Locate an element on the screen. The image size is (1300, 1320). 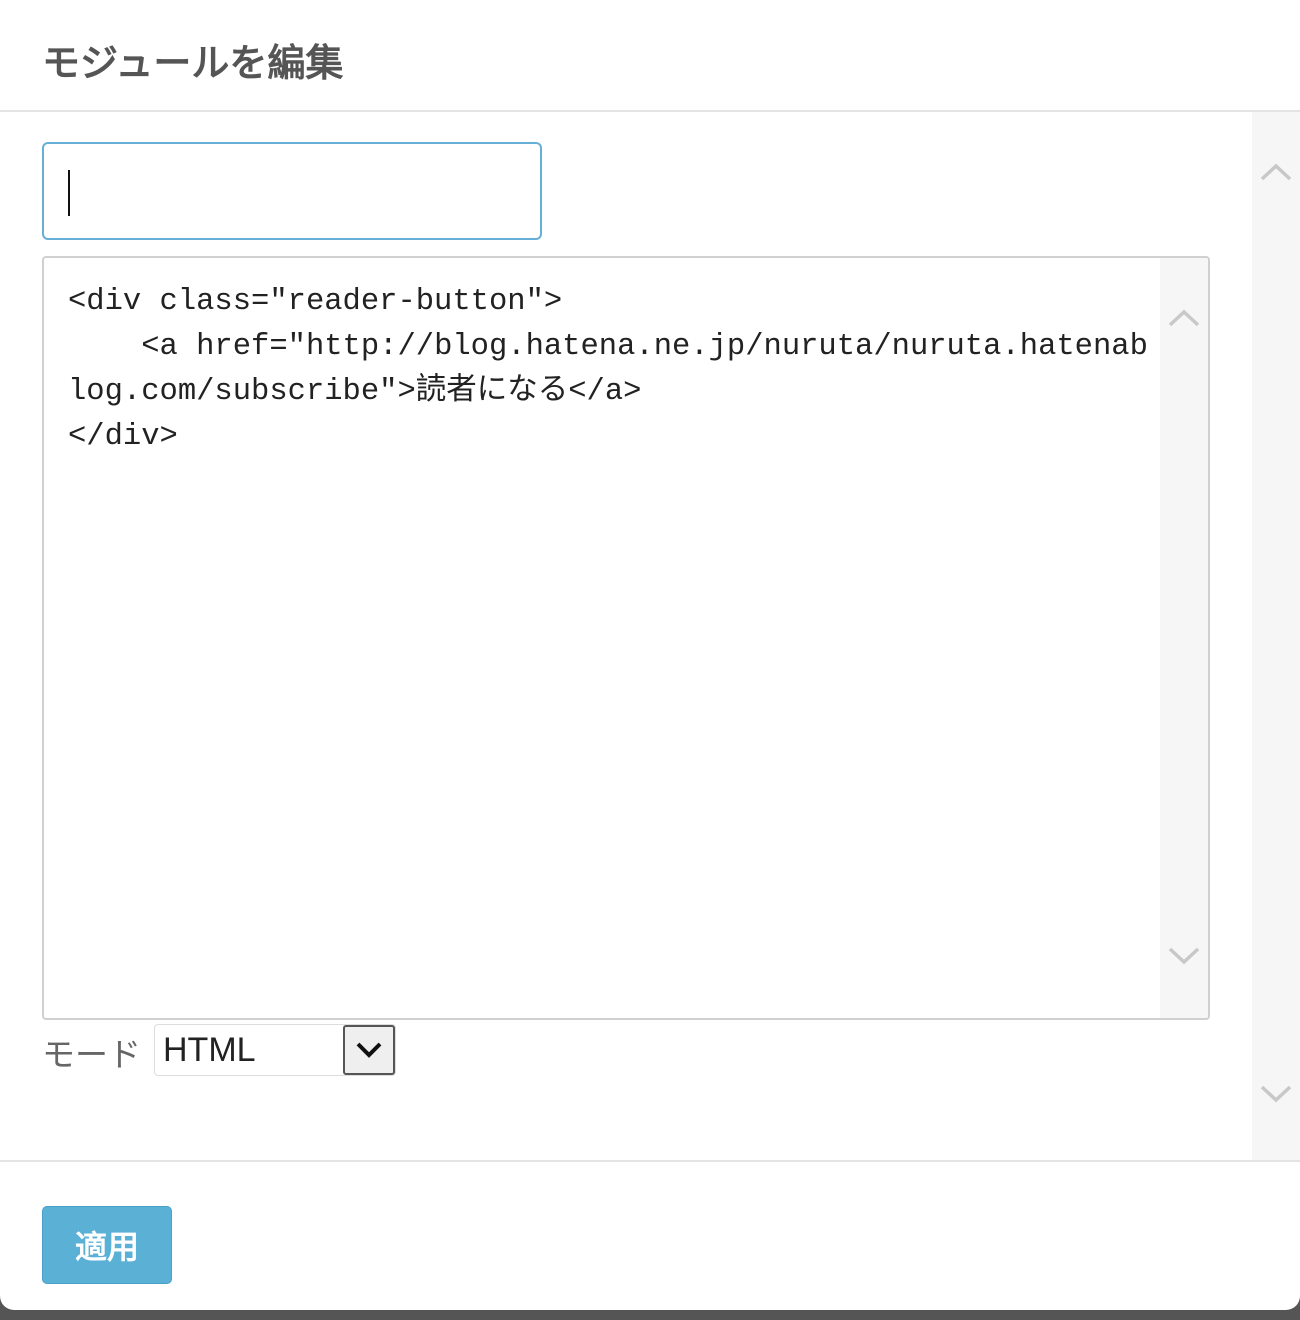
dialog-title: モジュールを編集 is located at coordinates (193, 63).